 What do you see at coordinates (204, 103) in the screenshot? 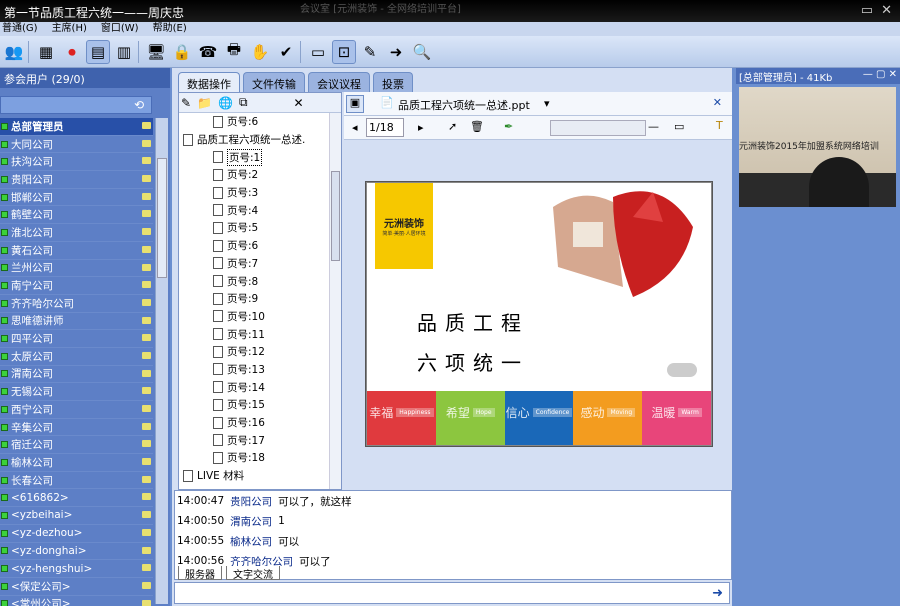
I see `folder-icon: 📁` at bounding box center [204, 103].